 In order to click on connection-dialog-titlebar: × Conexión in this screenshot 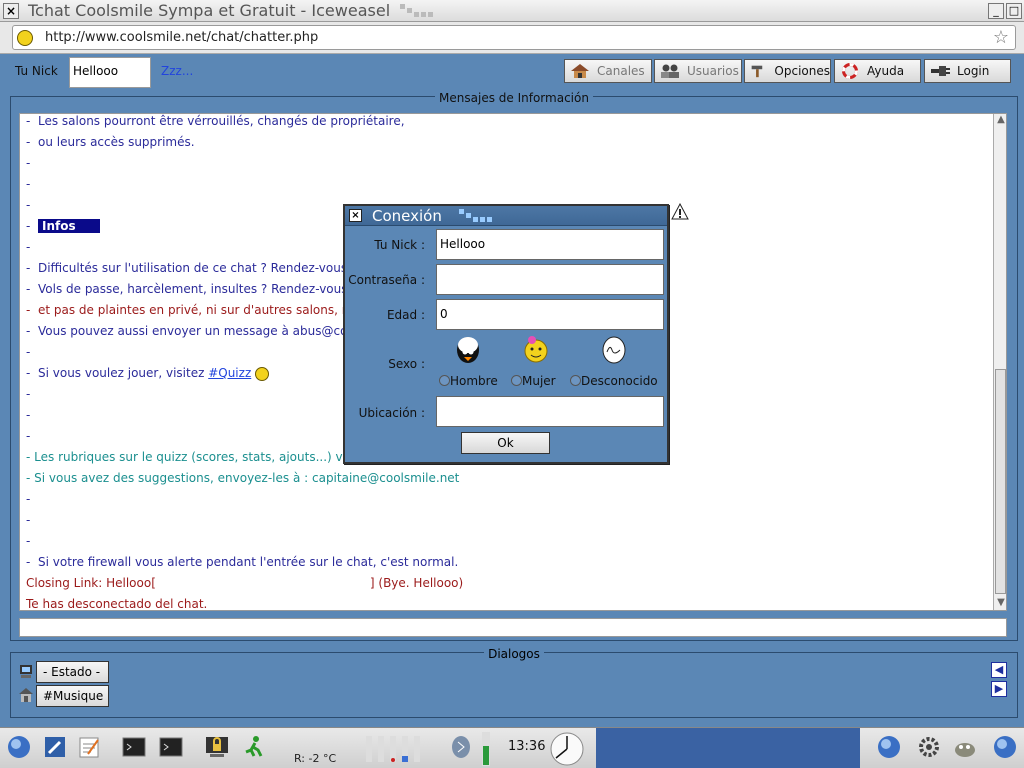, I will do `click(506, 216)`.